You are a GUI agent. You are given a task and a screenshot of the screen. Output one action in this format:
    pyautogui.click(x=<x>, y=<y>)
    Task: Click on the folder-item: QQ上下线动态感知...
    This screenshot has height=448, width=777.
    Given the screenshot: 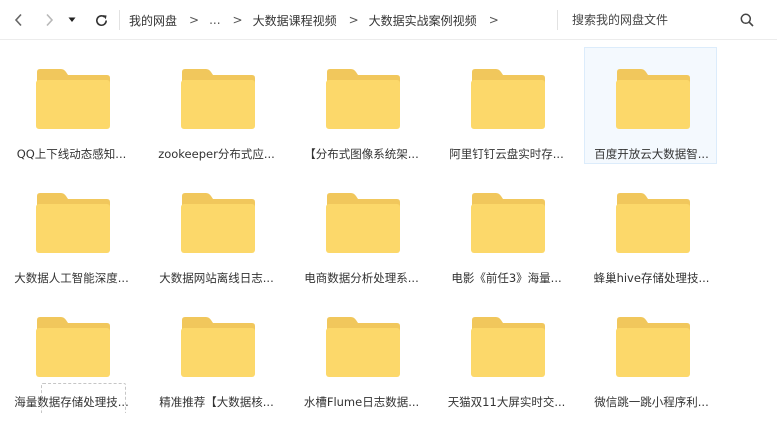 What is the action you would take?
    pyautogui.click(x=70, y=105)
    